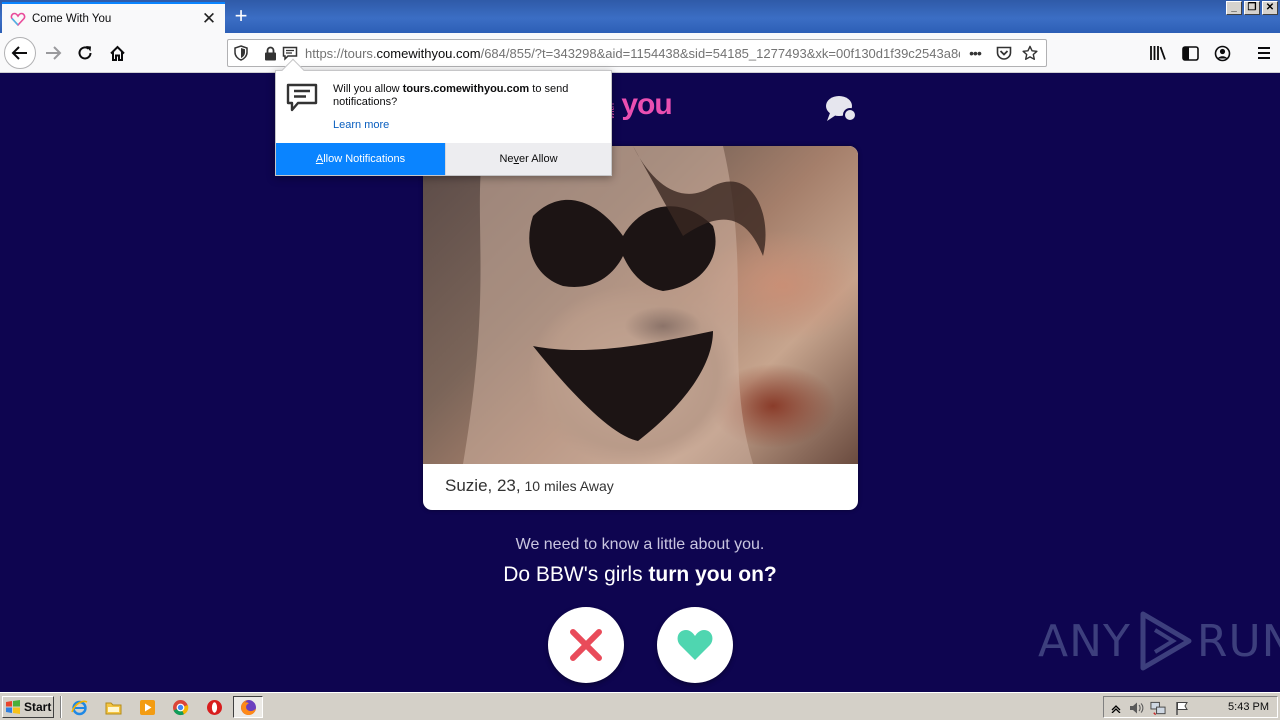 The width and height of the screenshot is (1280, 720). I want to click on logo-part-you: you, so click(646, 104).